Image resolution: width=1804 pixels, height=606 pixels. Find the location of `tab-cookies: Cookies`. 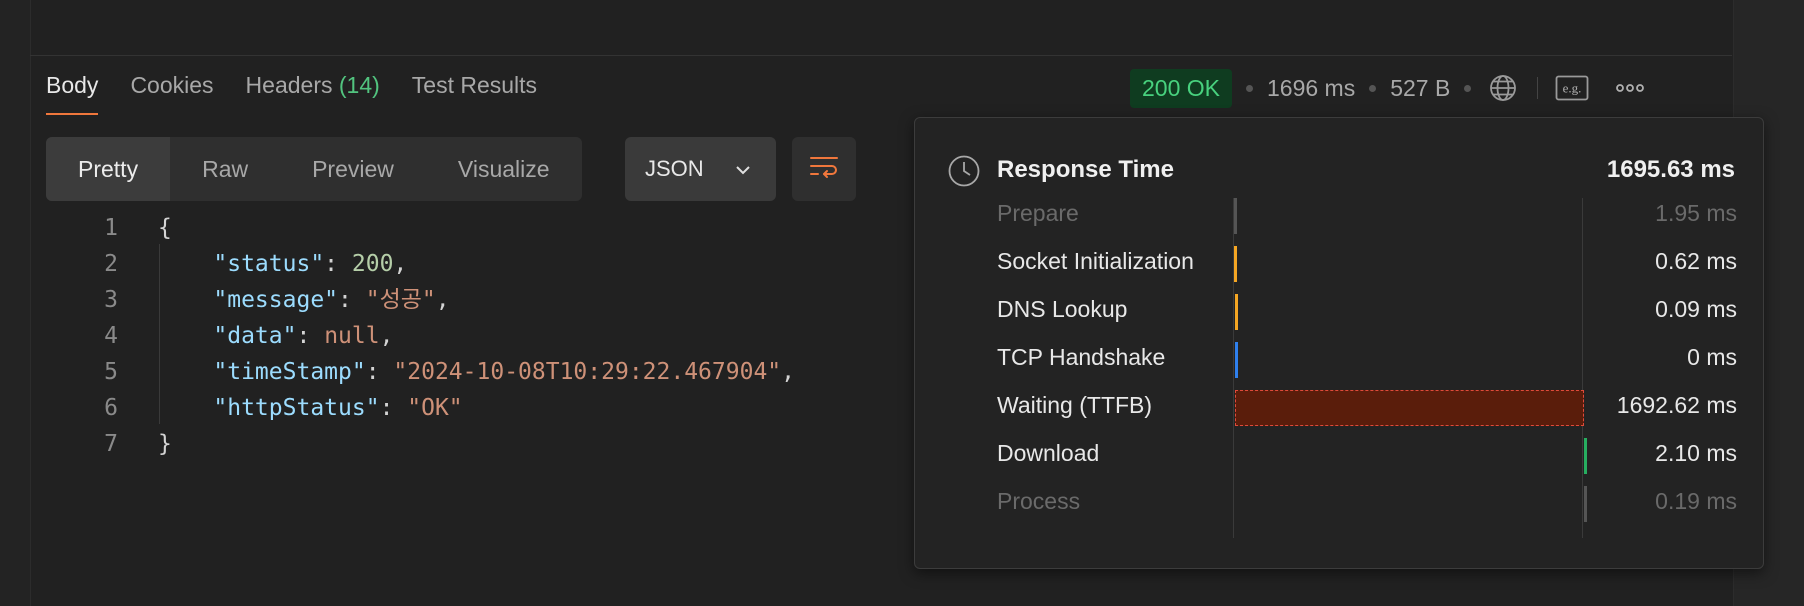

tab-cookies: Cookies is located at coordinates (171, 93).